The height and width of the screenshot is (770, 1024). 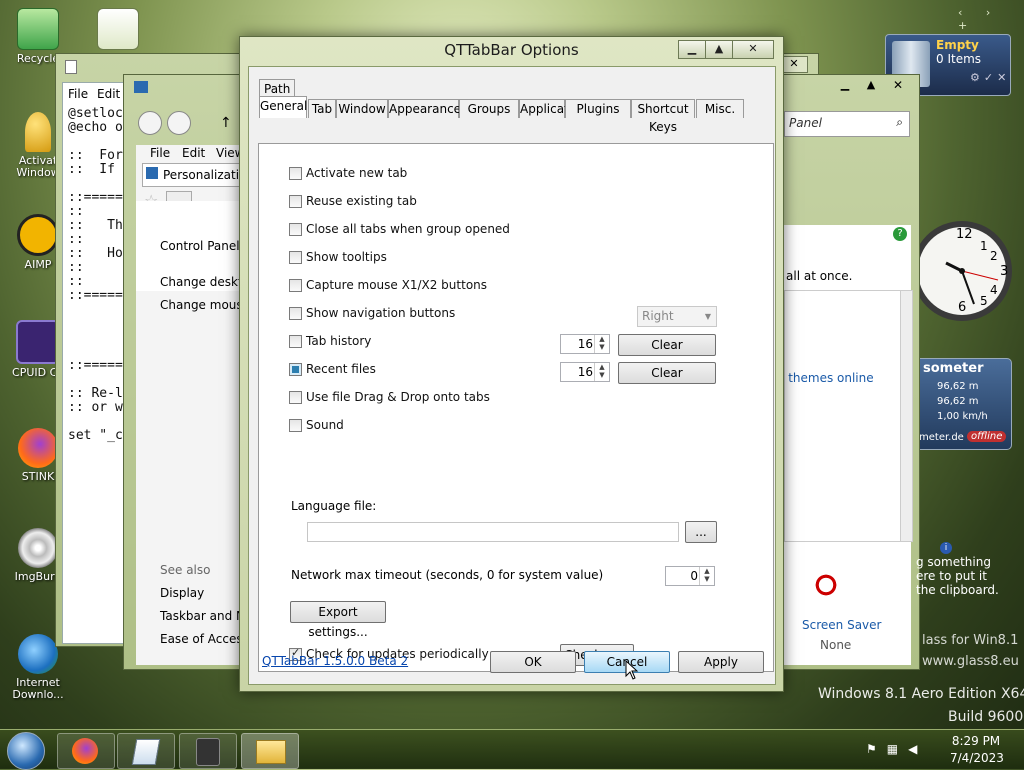 I want to click on dialog-maximize-button: ▲, so click(x=719, y=49).